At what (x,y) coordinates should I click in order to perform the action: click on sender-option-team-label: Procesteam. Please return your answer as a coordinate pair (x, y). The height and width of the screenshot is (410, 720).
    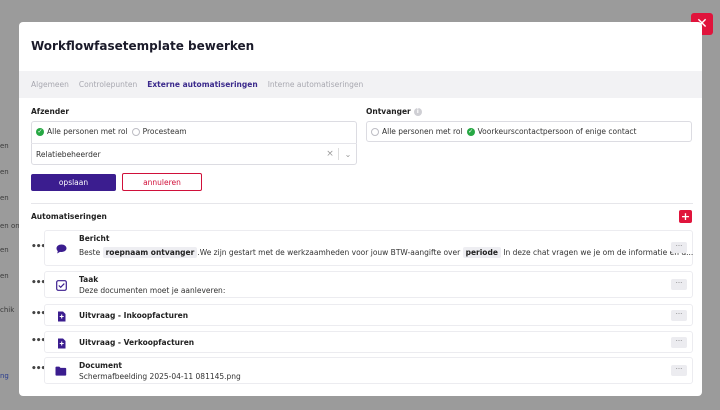
    Looking at the image, I should click on (164, 131).